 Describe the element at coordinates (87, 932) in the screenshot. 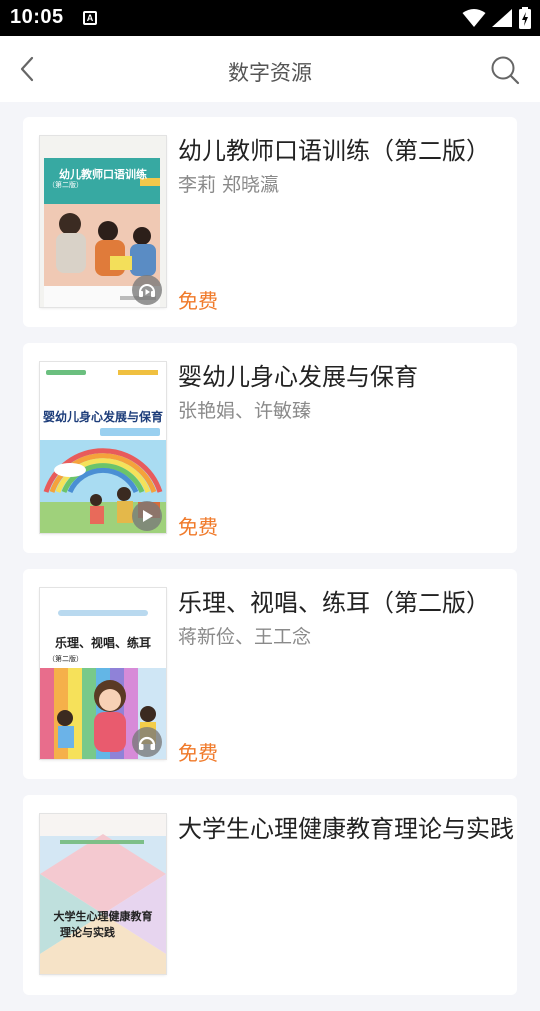

I see `cover-title-line2: 理论与实践` at that location.